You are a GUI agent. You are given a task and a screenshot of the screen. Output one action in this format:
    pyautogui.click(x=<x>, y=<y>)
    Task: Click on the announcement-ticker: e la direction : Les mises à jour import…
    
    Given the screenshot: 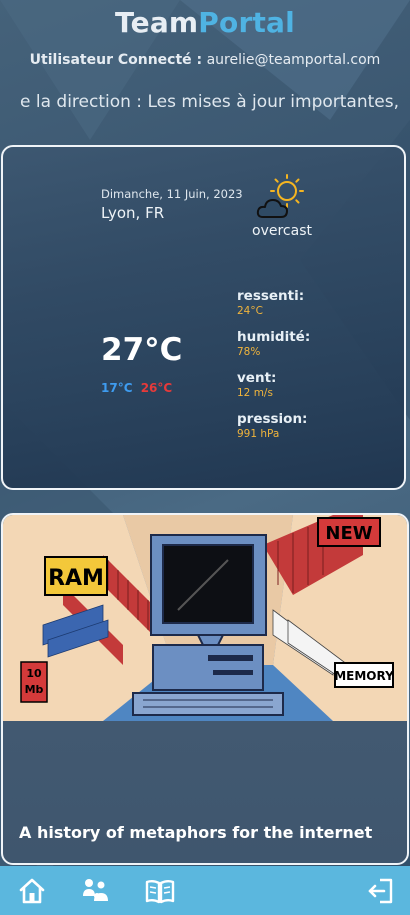 What is the action you would take?
    pyautogui.click(x=205, y=104)
    